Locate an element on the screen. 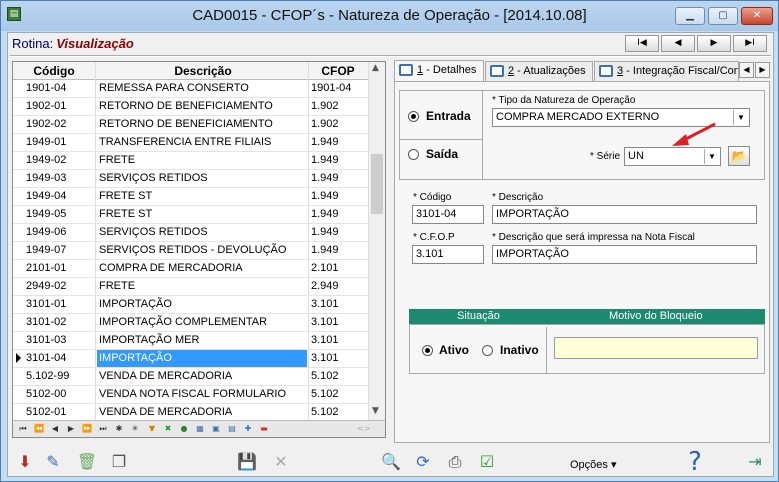 The height and width of the screenshot is (482, 779). table-row: 1949-07 SERVIÇOS RETIDOS - DEVOLUÇÃO 1.949 is located at coordinates (190, 251).